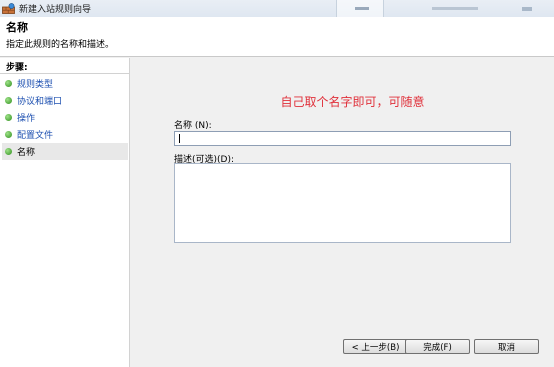 This screenshot has height=367, width=554. Describe the element at coordinates (179, 138) in the screenshot. I see `text-caret` at that location.